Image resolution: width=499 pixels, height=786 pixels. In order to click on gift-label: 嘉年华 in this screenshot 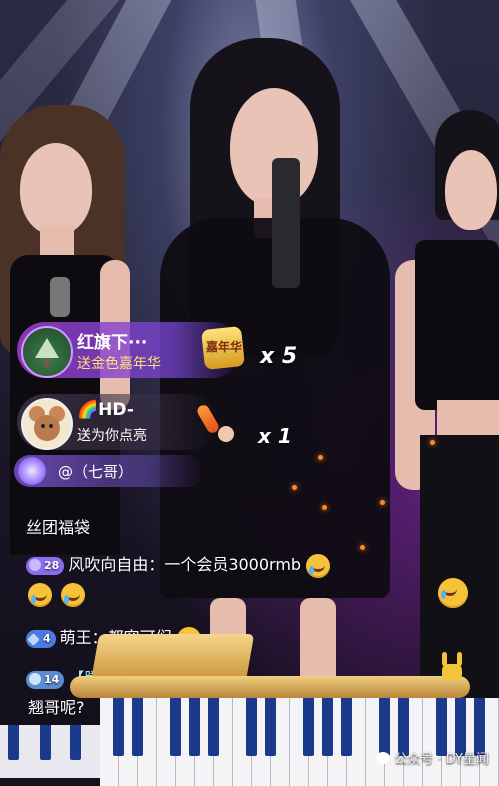, I will do `click(223, 347)`.